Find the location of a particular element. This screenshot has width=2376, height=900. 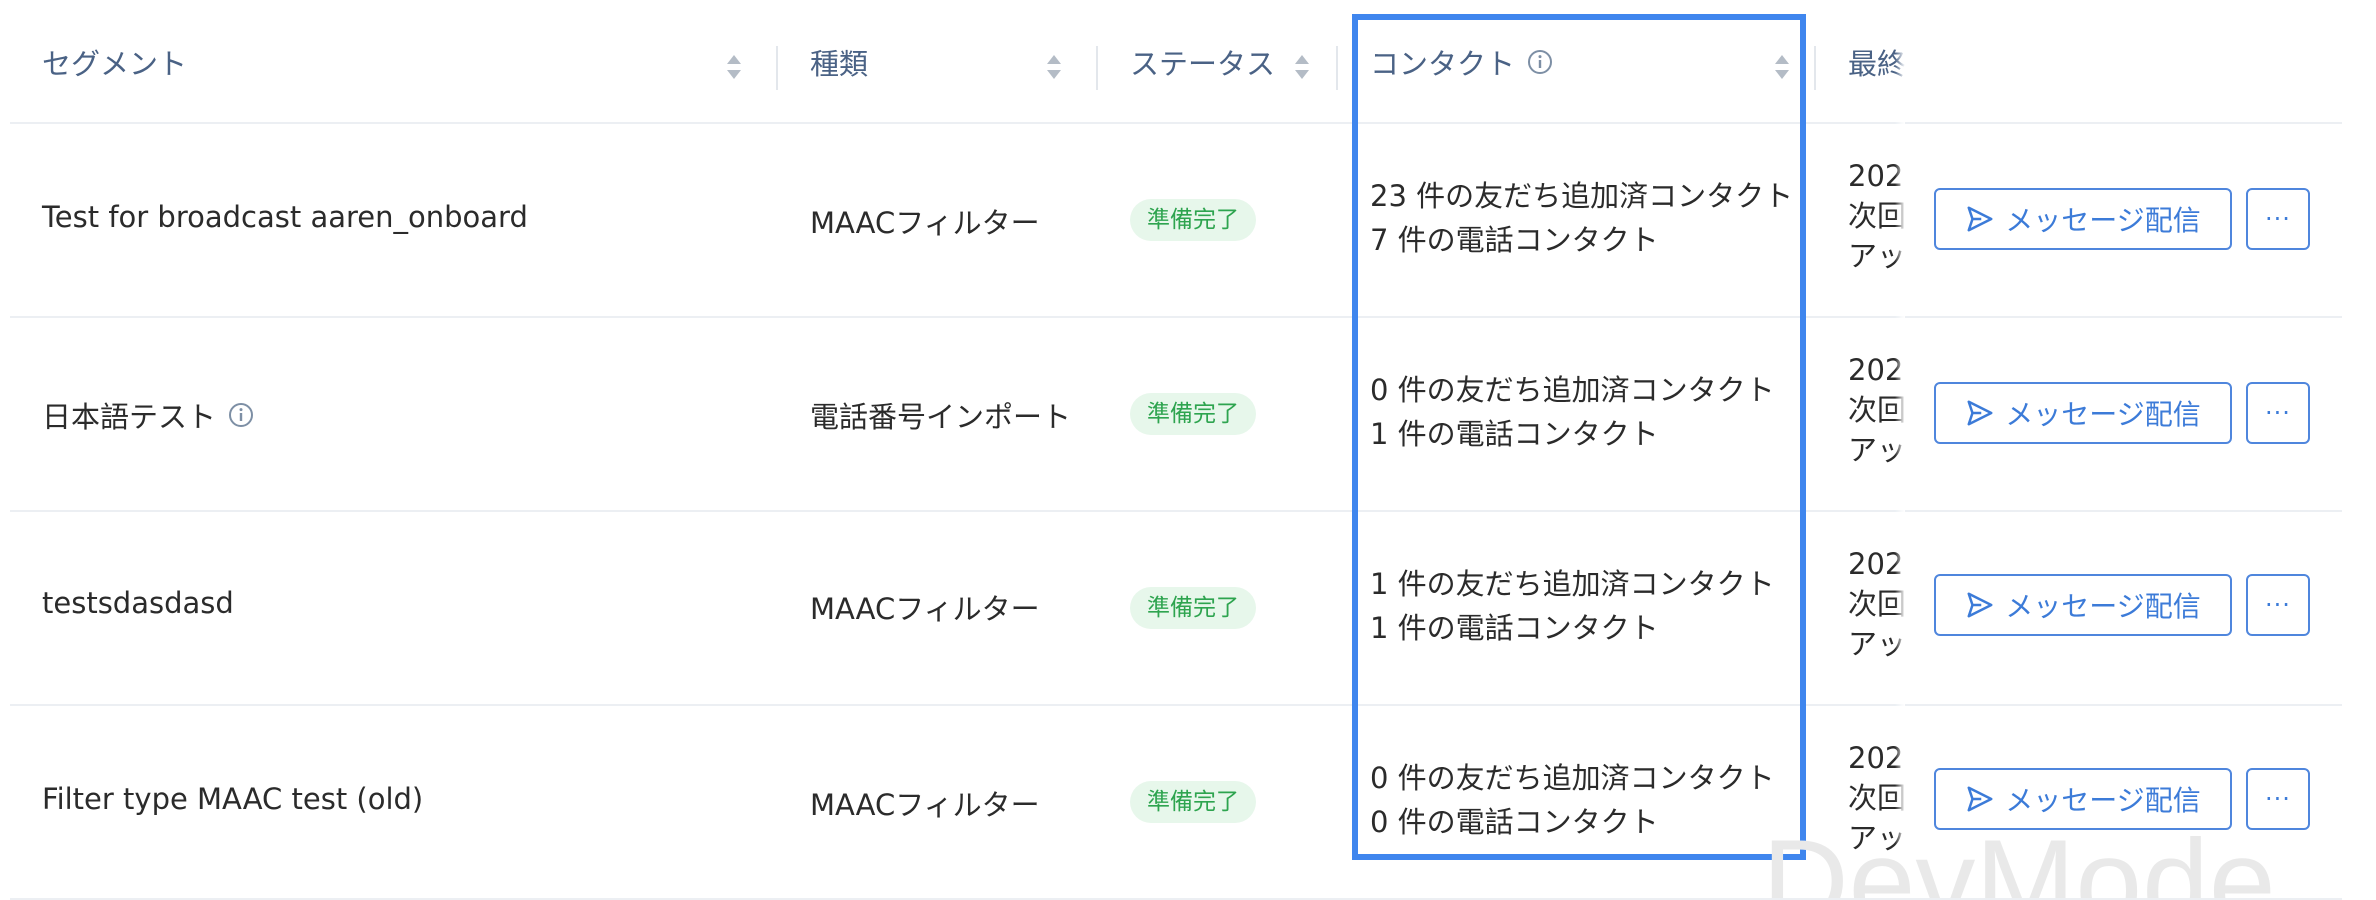

column-header-segment: セグメント is located at coordinates (114, 62).